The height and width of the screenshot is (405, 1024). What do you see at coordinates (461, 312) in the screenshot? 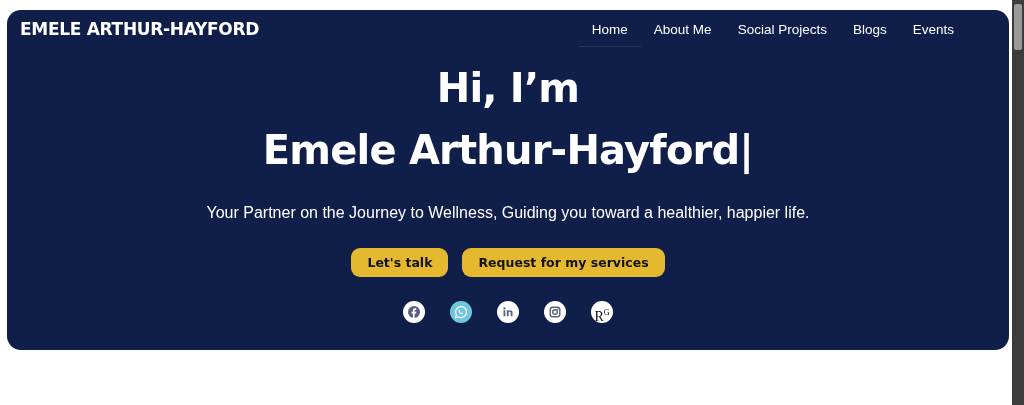
I see `chat-bubble-icon` at bounding box center [461, 312].